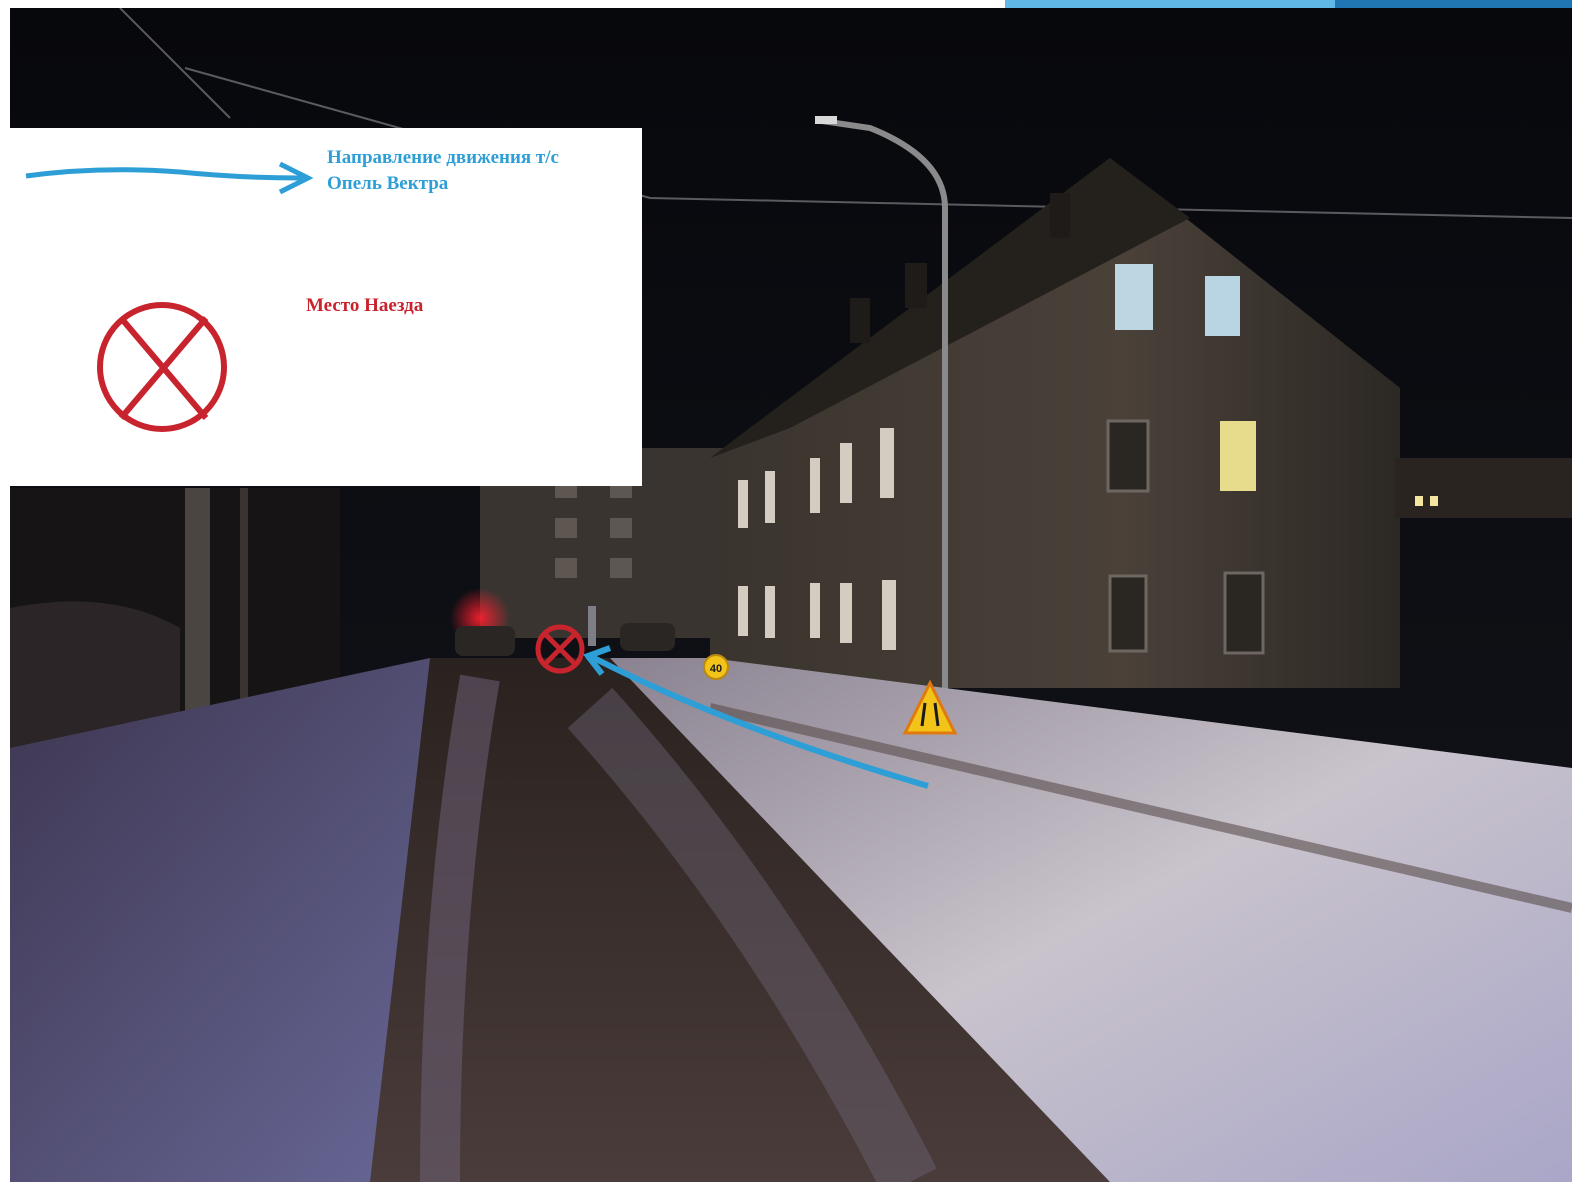 Image resolution: width=1572 pixels, height=1182 pixels. What do you see at coordinates (443, 157) in the screenshot?
I see `legend-direction-line1: Направление движения т/с` at bounding box center [443, 157].